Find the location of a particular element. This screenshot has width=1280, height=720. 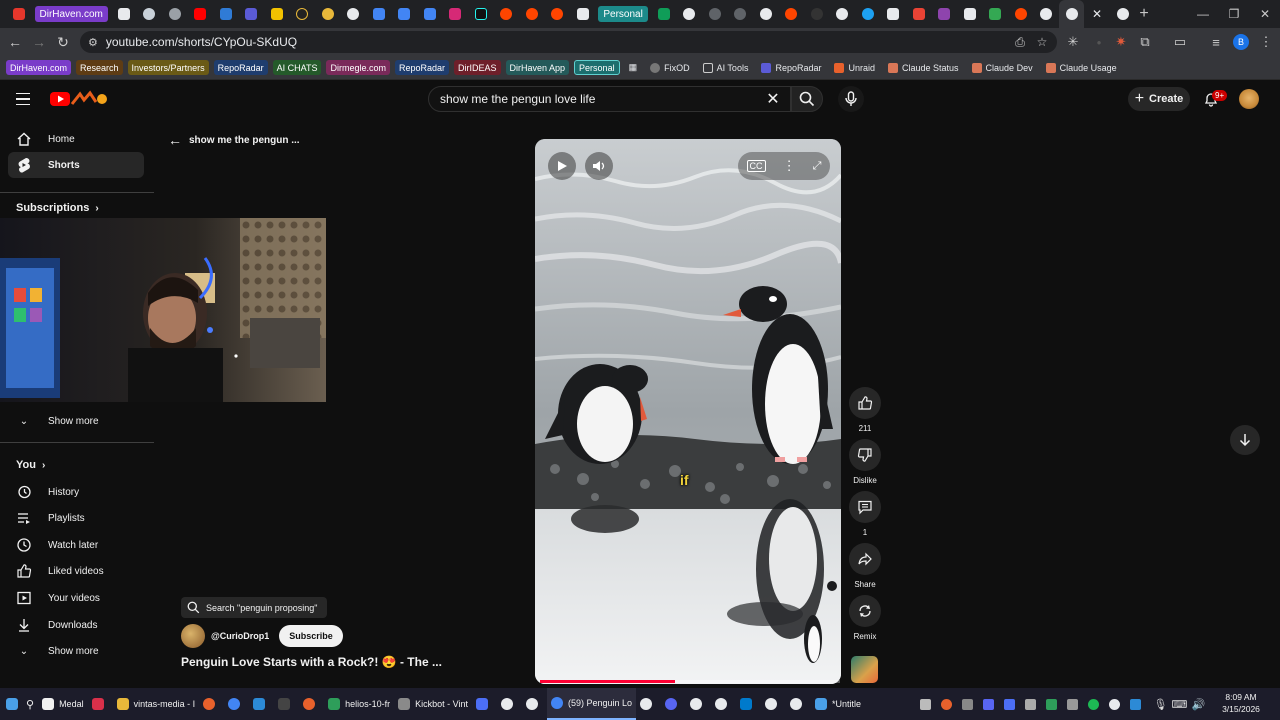

bookmark: Unraid is located at coordinates (854, 67).